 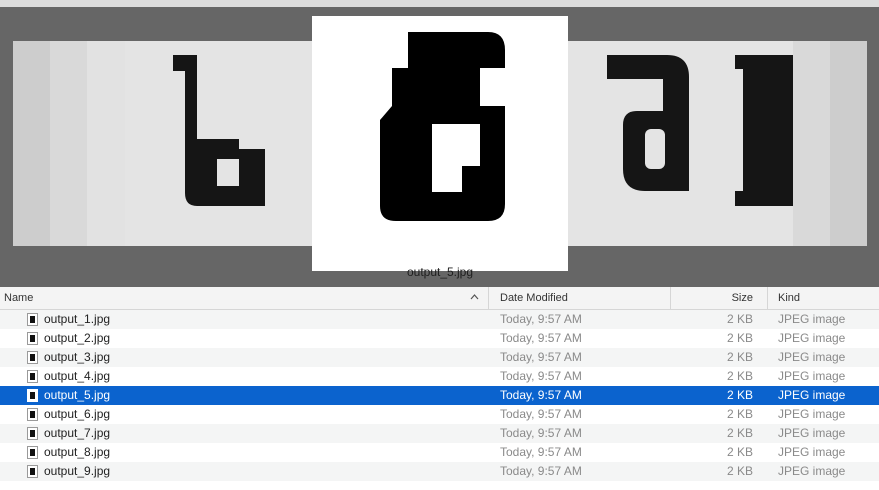 What do you see at coordinates (534, 298) in the screenshot?
I see `column-header-date-label: Date Modified` at bounding box center [534, 298].